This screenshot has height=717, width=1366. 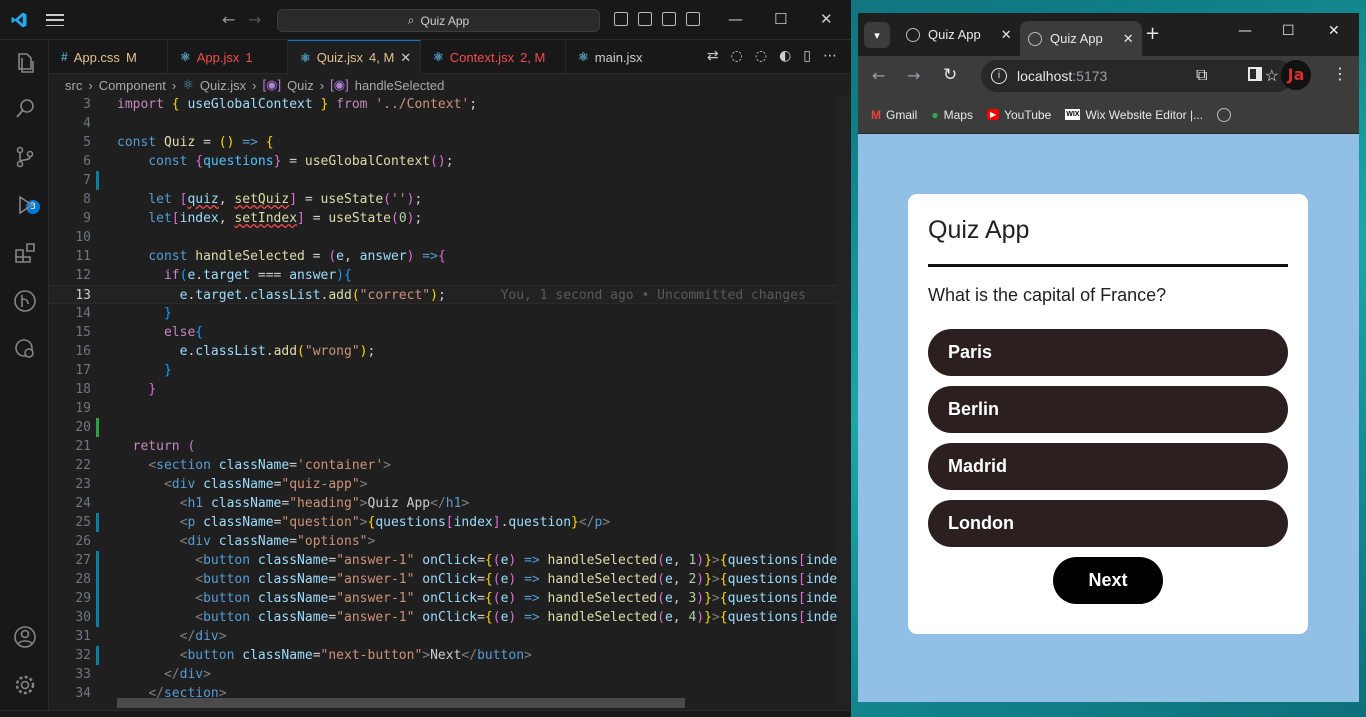 I want to click on css-icon: #, so click(x=64, y=57).